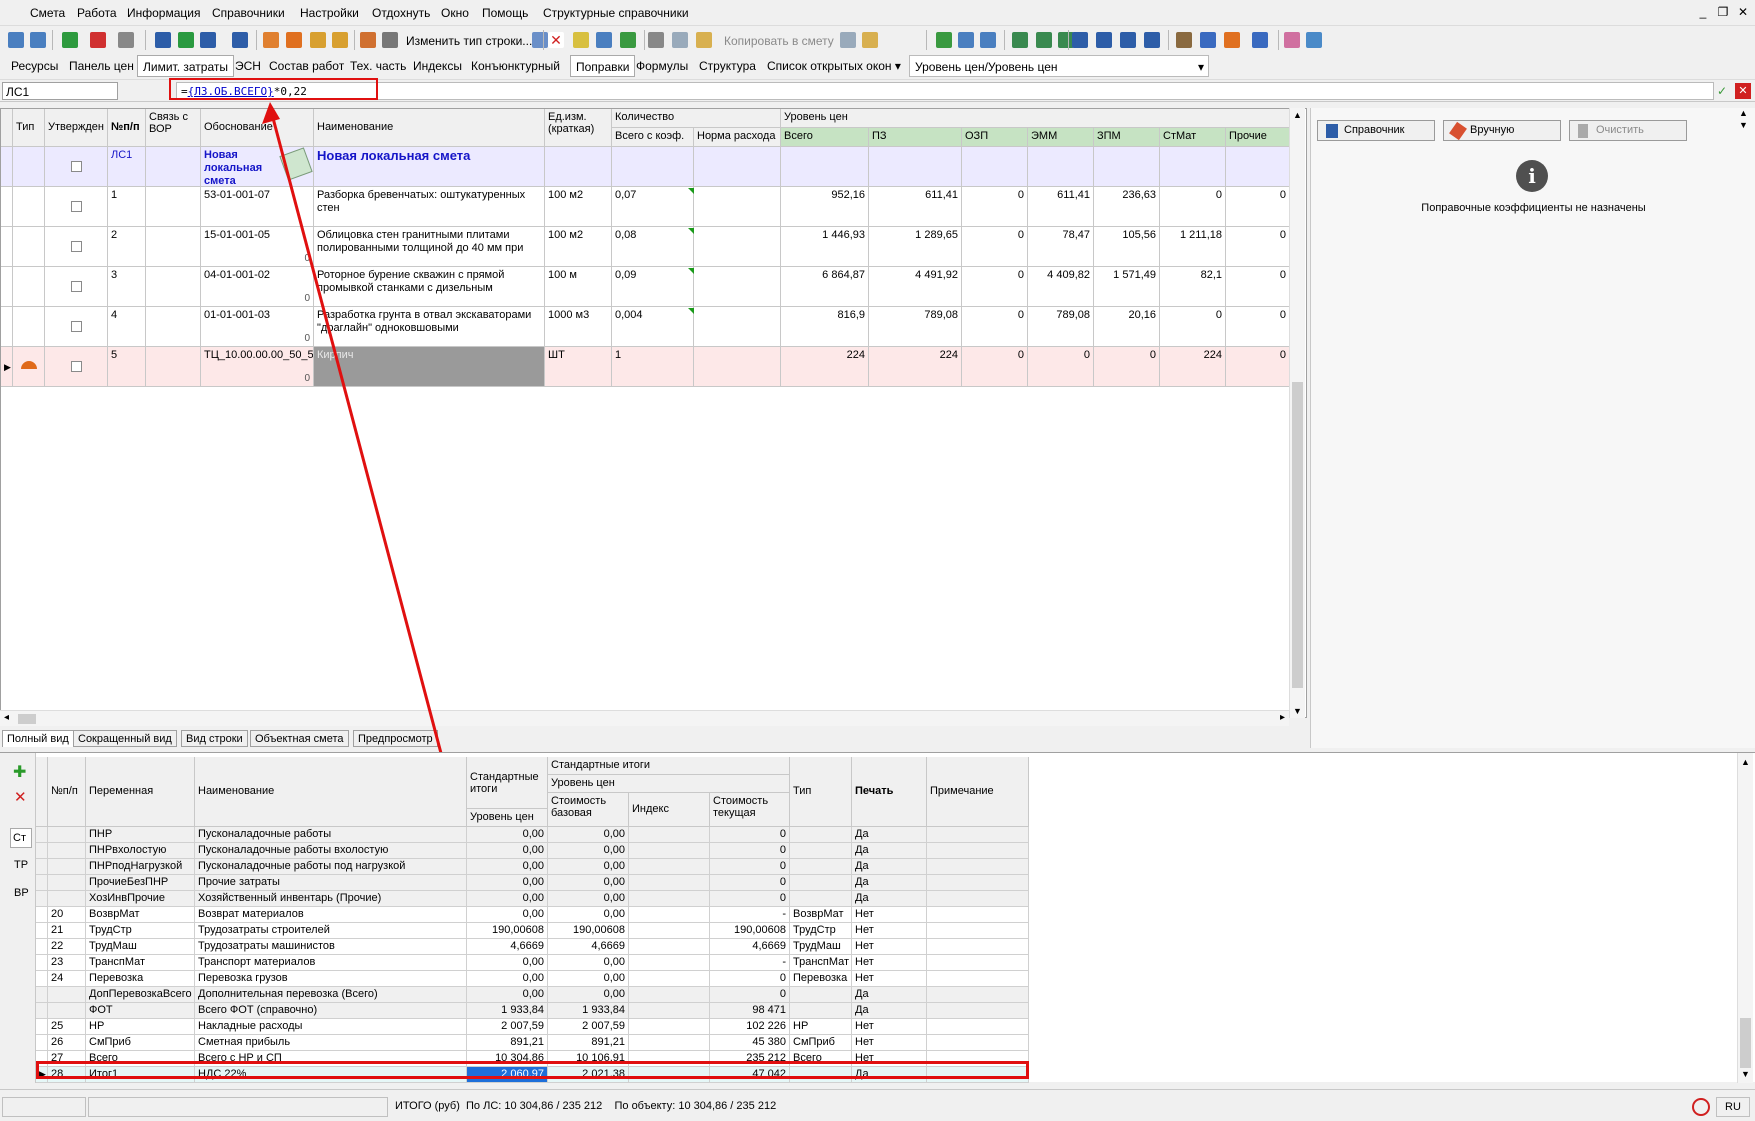 The height and width of the screenshot is (1121, 1755). I want to click on var-cell-var: ФОТ, so click(140, 1011).